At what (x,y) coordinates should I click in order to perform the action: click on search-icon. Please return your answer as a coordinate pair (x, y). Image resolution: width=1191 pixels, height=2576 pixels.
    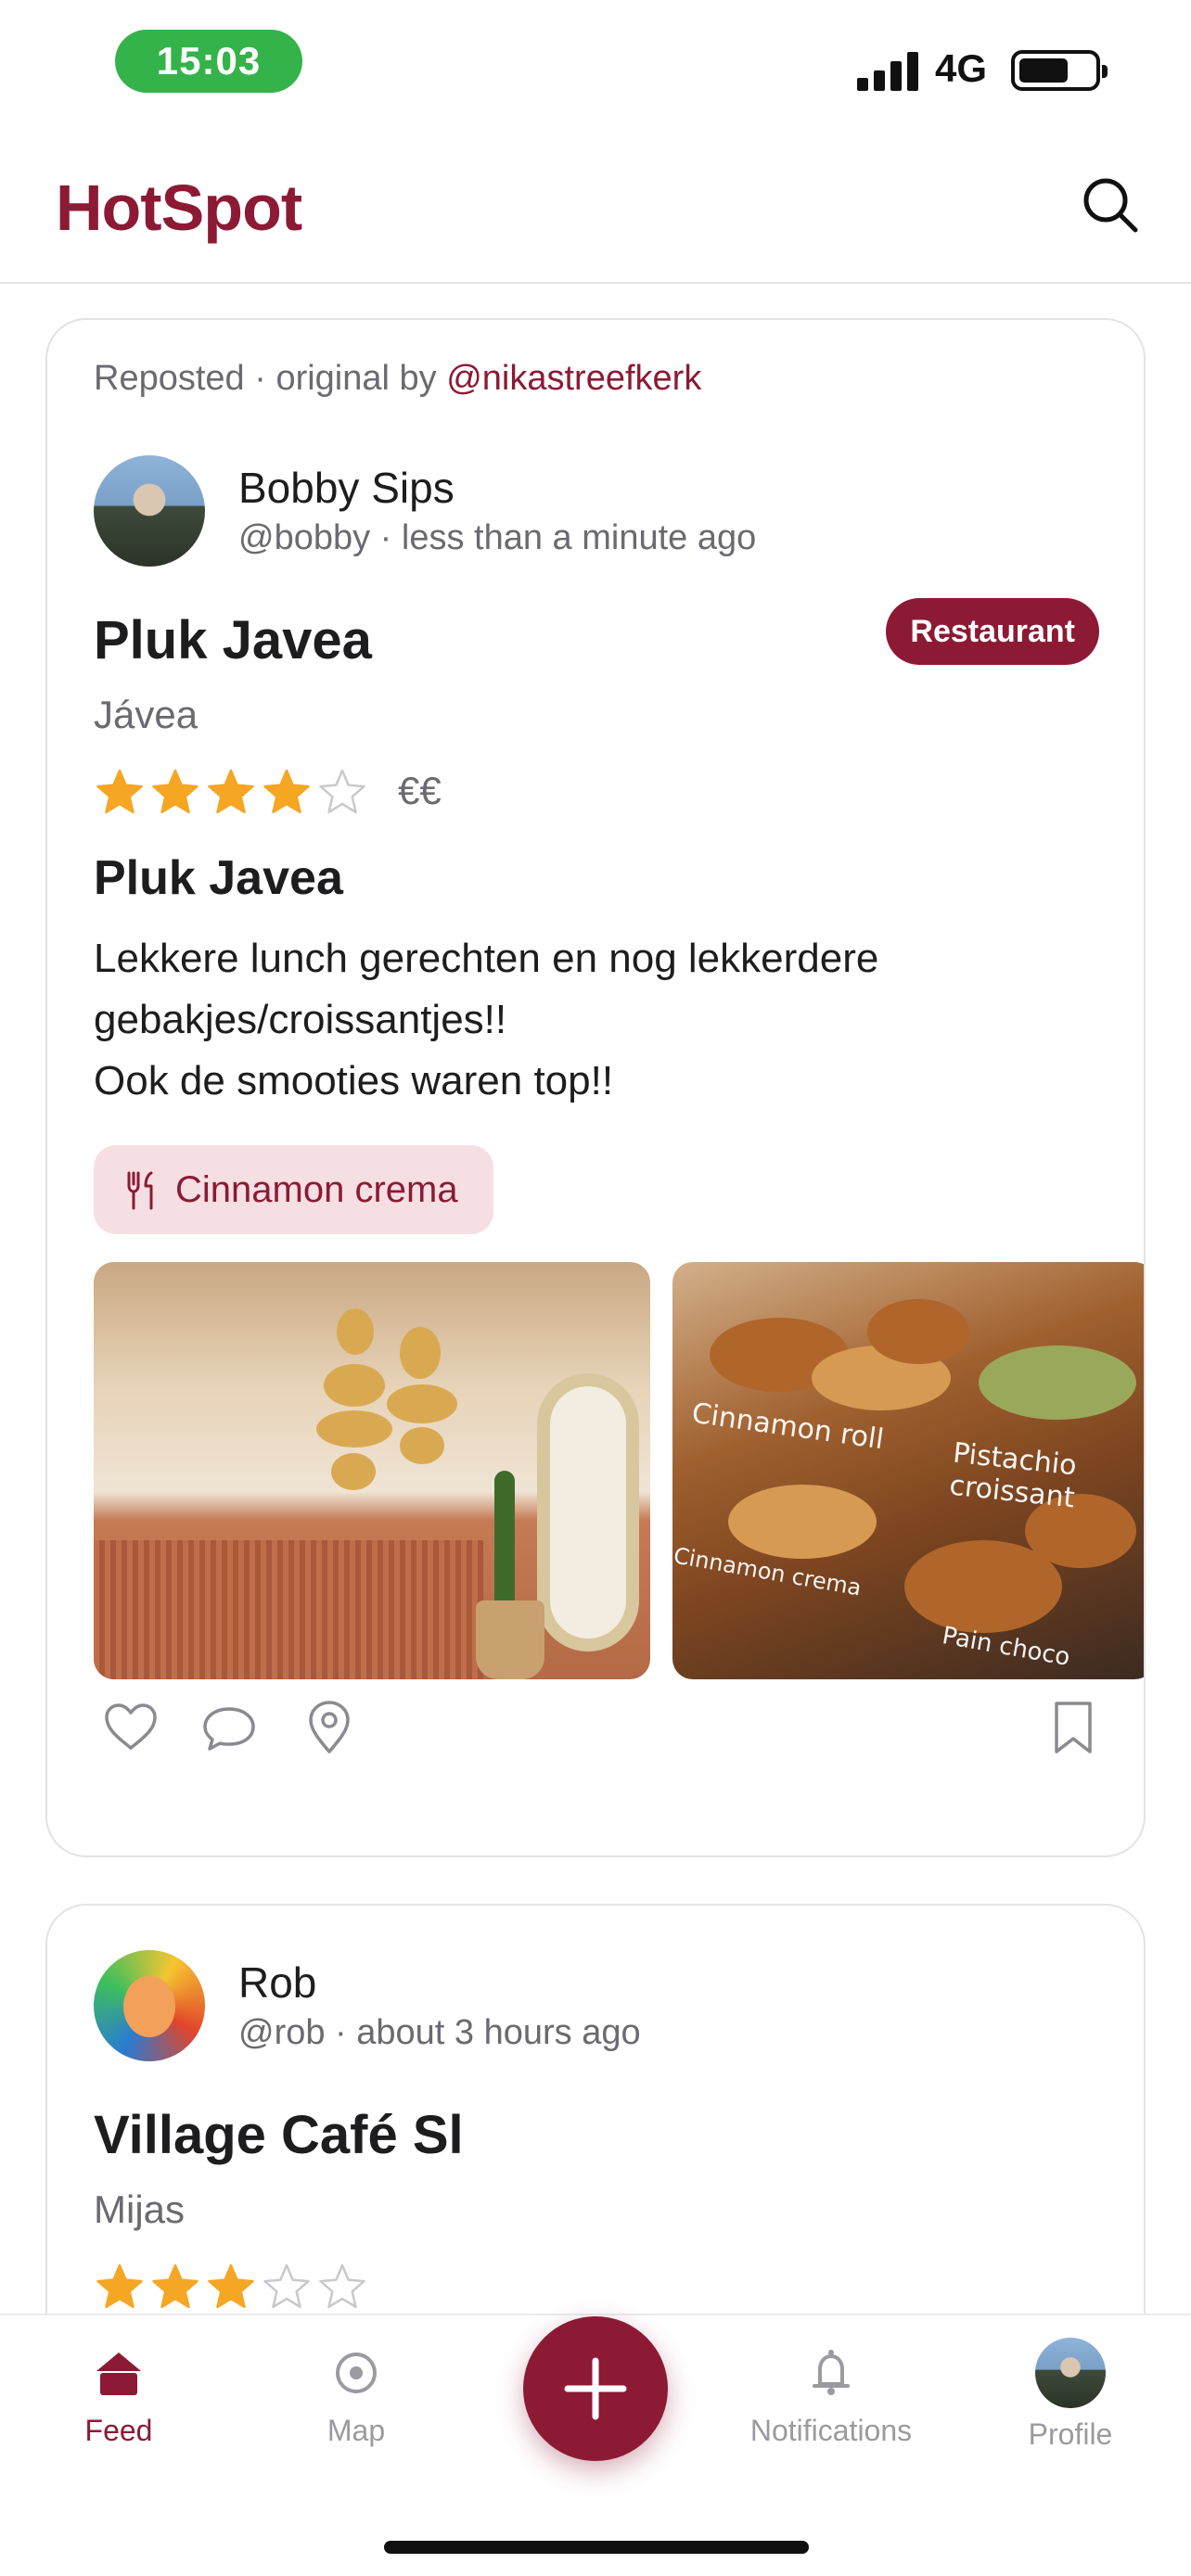
    Looking at the image, I should click on (1110, 204).